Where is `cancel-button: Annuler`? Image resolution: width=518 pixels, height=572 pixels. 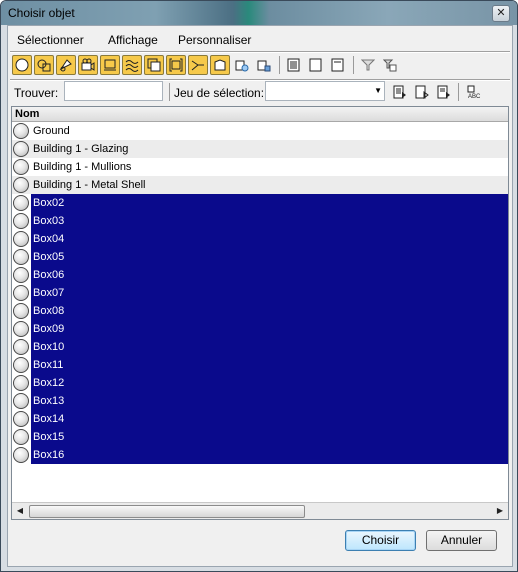
cancel-button: Annuler is located at coordinates (461, 540).